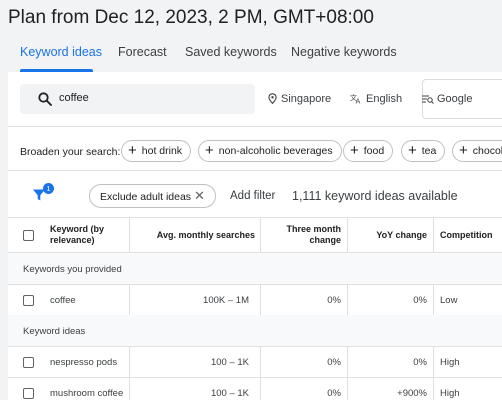  Describe the element at coordinates (28, 235) in the screenshot. I see `select-all-checkbox` at that location.